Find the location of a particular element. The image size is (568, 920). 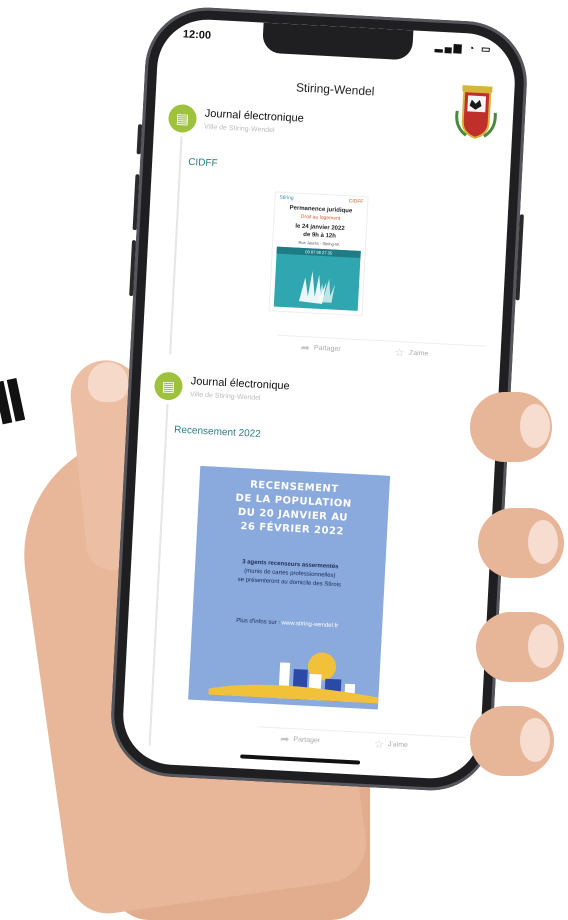

power-button is located at coordinates (519, 257).